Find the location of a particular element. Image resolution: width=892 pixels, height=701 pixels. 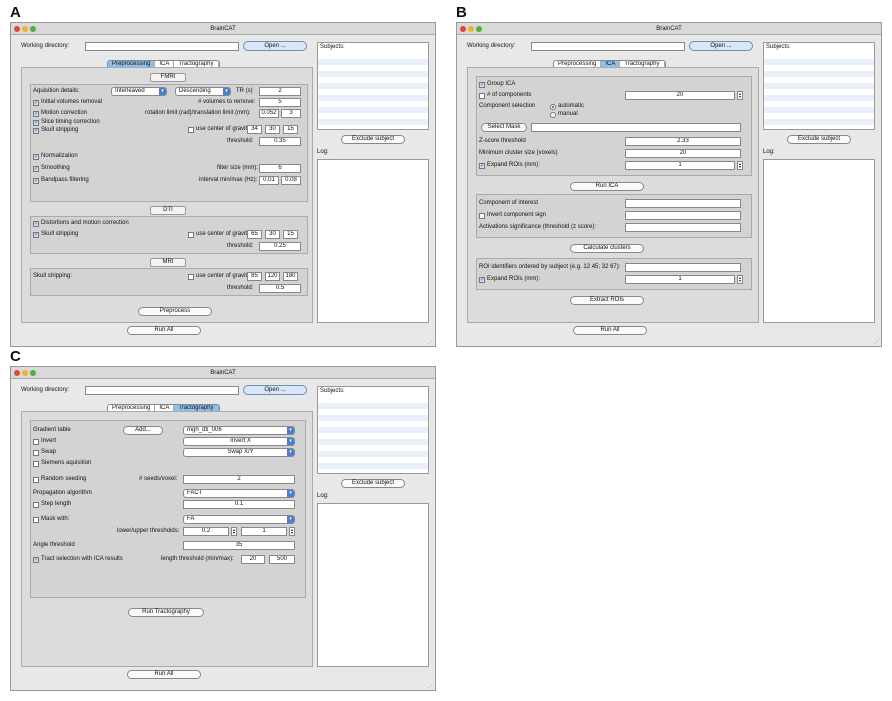

activations-input is located at coordinates (683, 227).